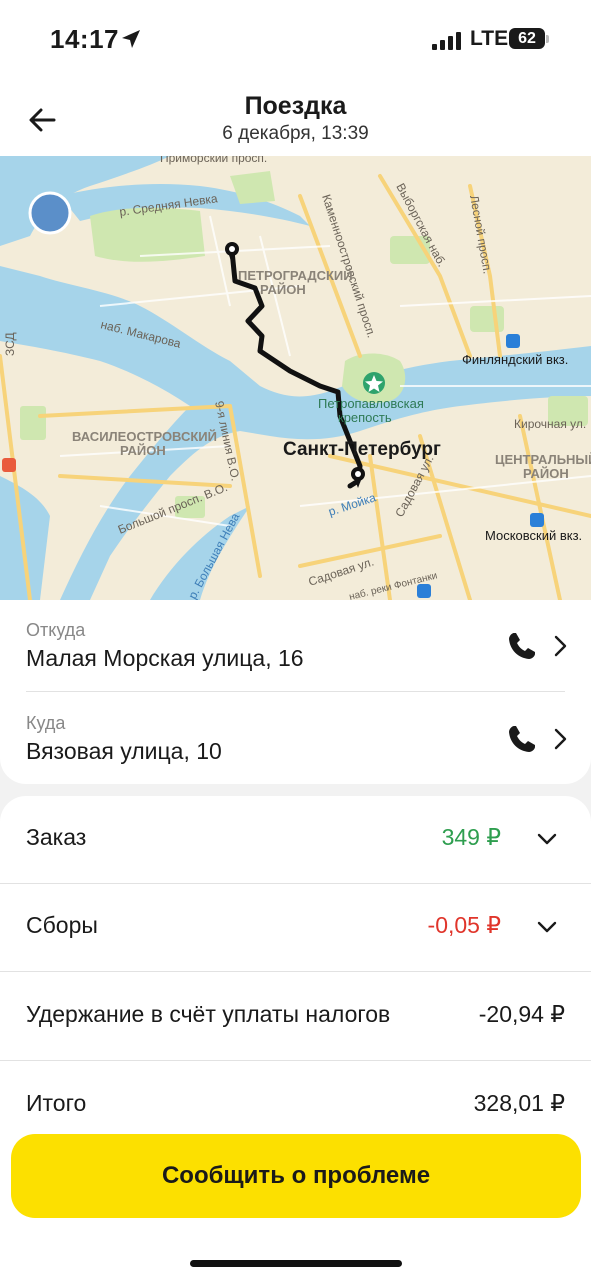 The image size is (591, 1280). Describe the element at coordinates (10, 344) in the screenshot. I see `svg-text: ЗСД` at that location.